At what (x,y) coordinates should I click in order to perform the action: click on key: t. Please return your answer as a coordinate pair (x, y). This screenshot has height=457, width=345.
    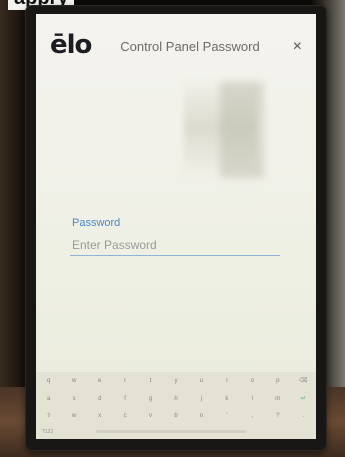
    Looking at the image, I should click on (150, 381).